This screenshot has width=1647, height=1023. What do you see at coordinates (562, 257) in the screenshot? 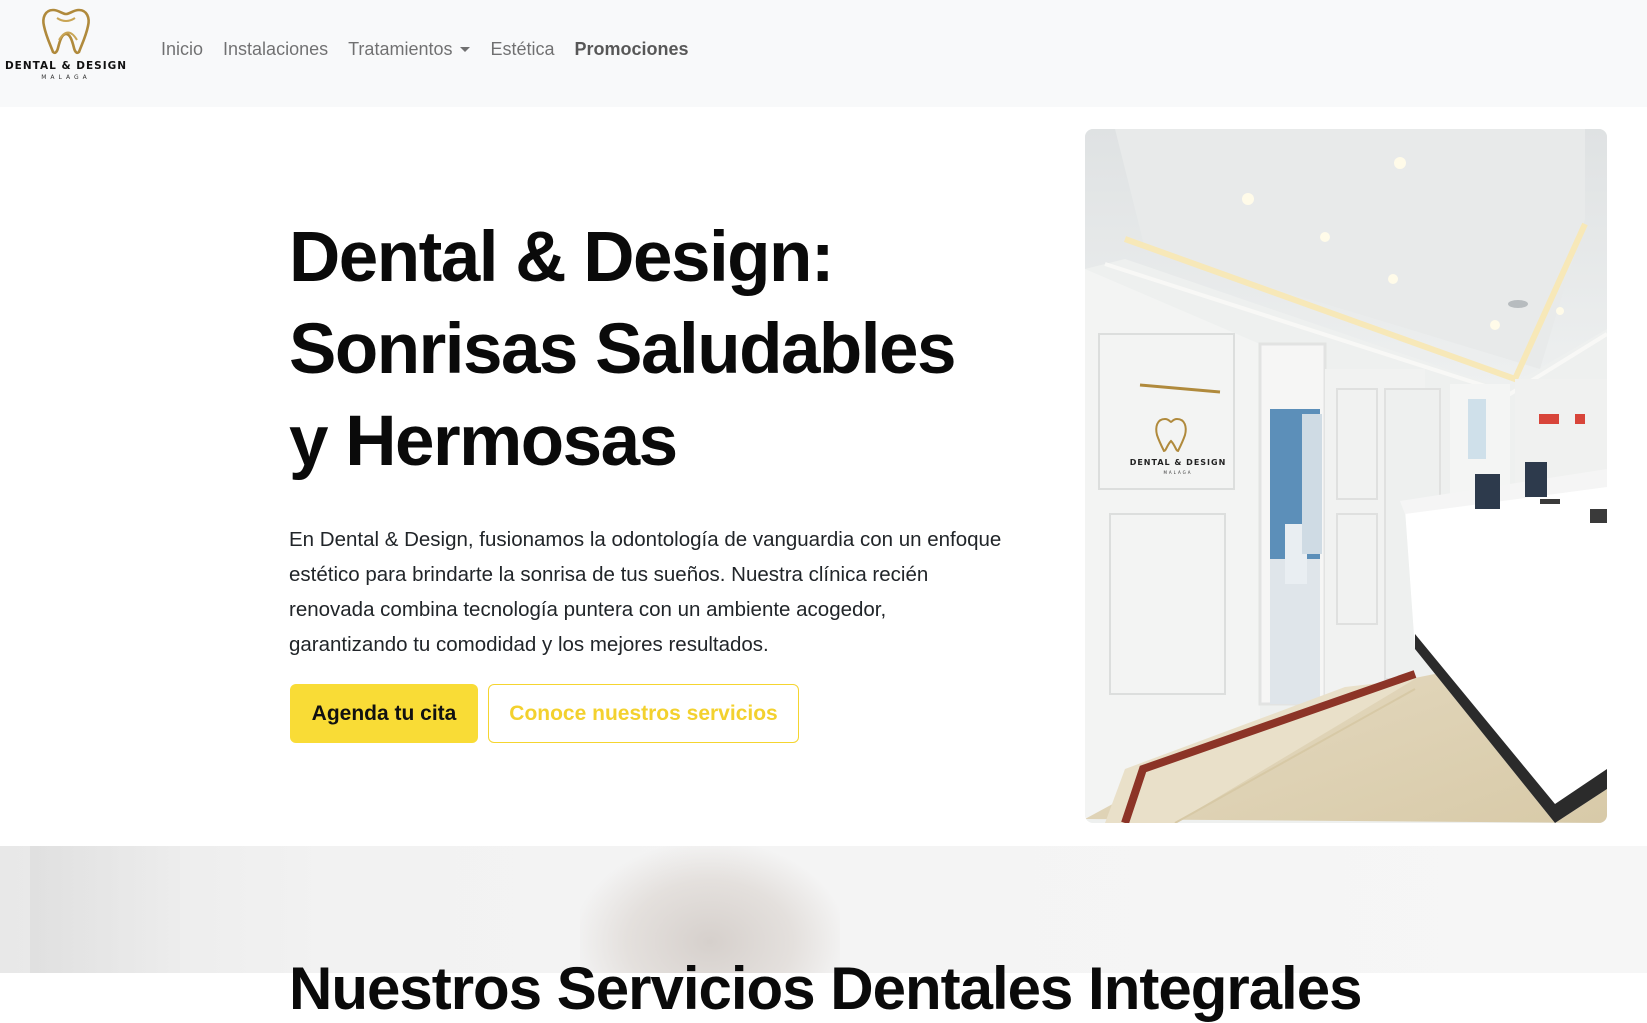
I see `hero-title-line-1: Dental & Design:` at bounding box center [562, 257].